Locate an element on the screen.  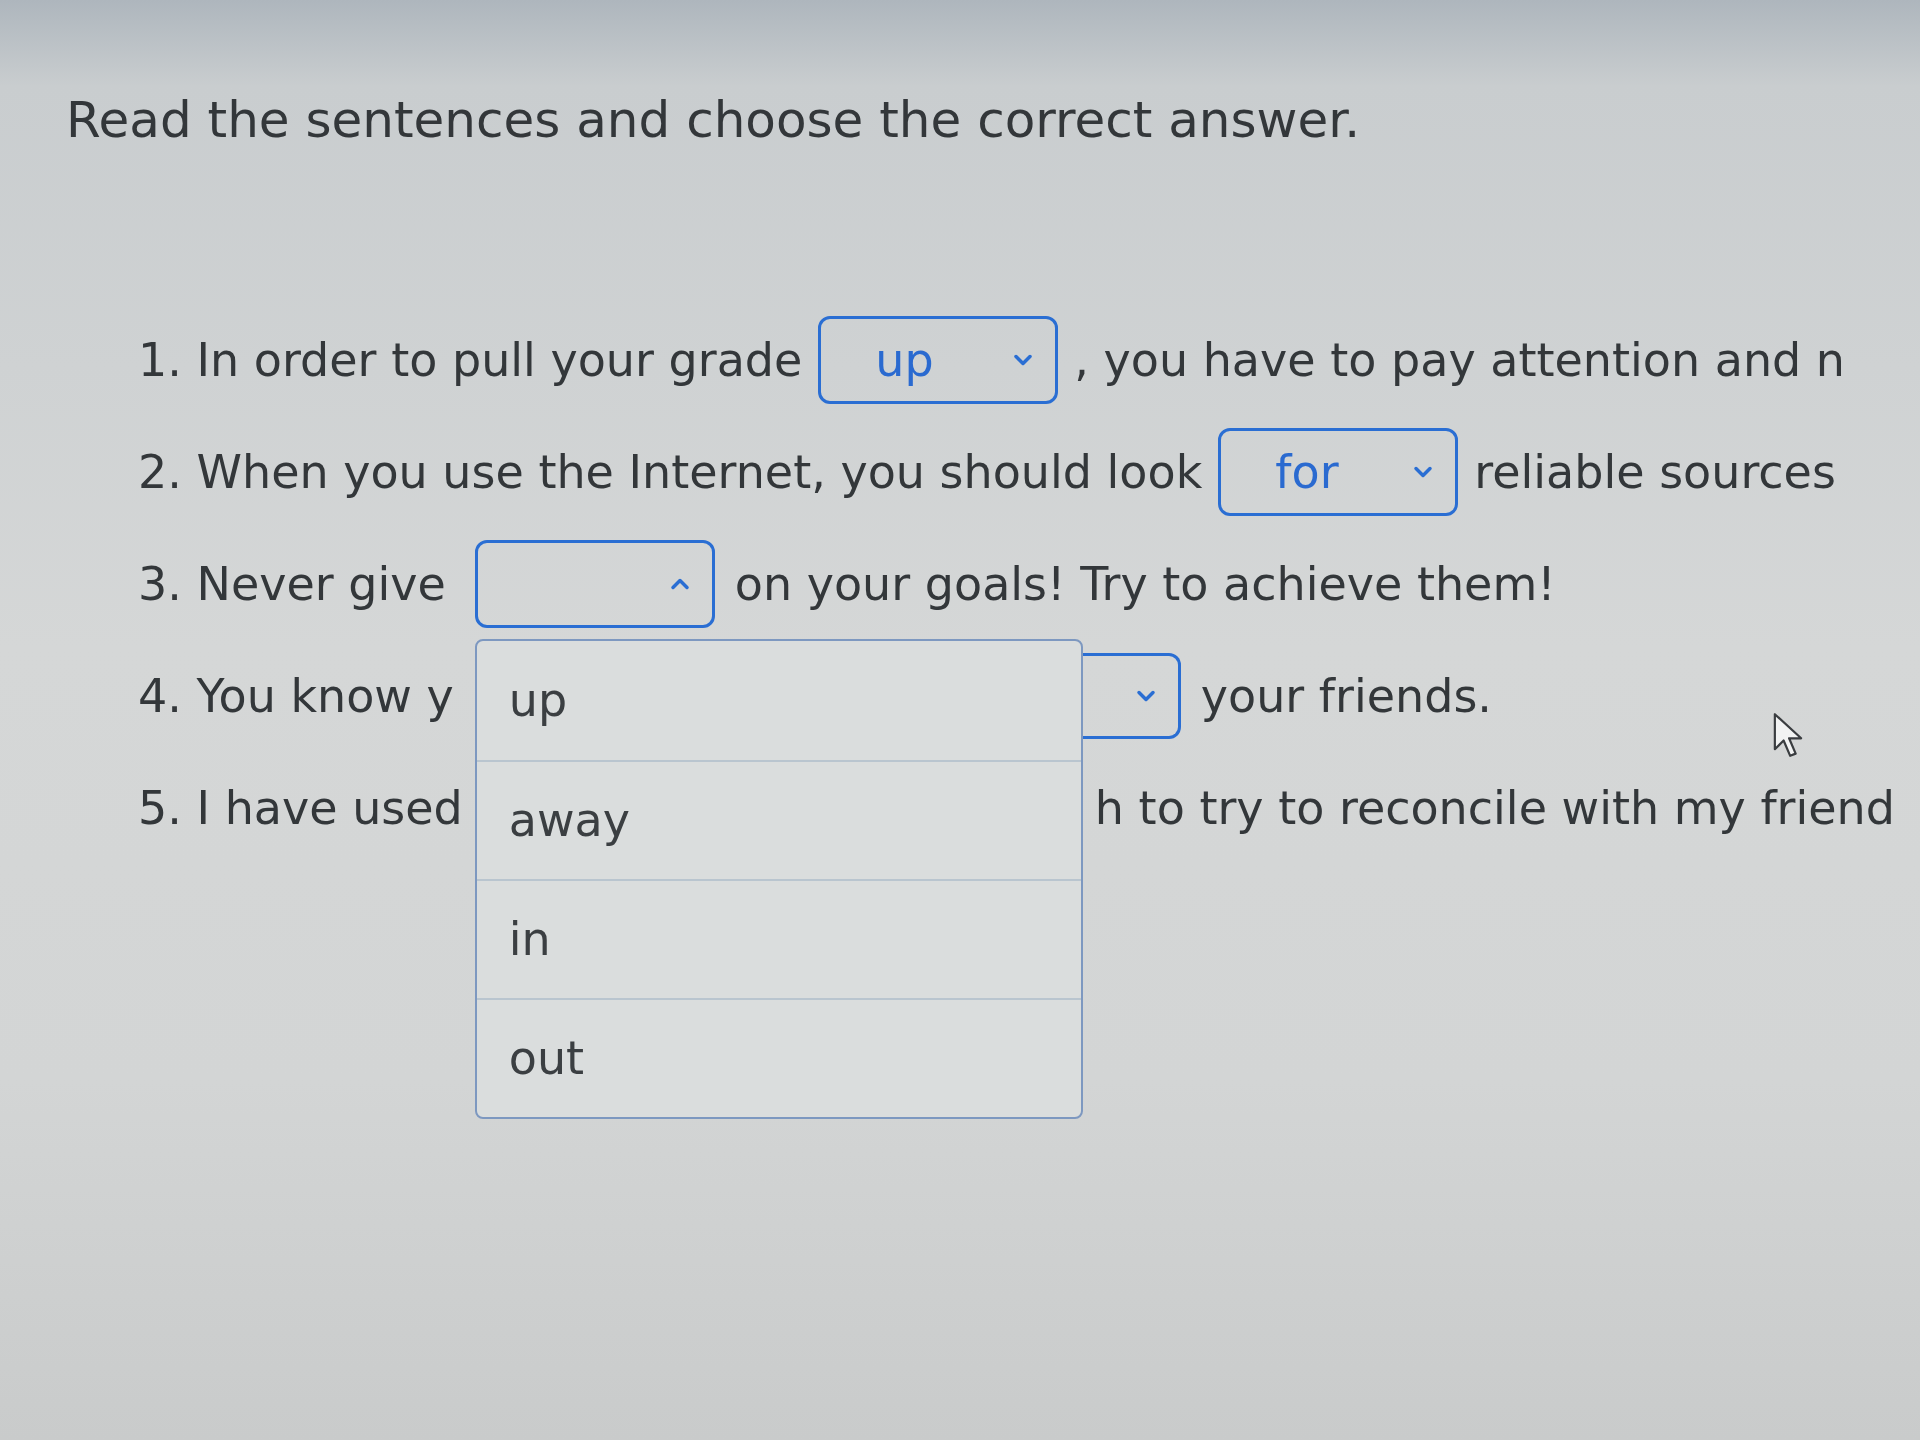
dropdown-option: in is located at coordinates (778, 938).